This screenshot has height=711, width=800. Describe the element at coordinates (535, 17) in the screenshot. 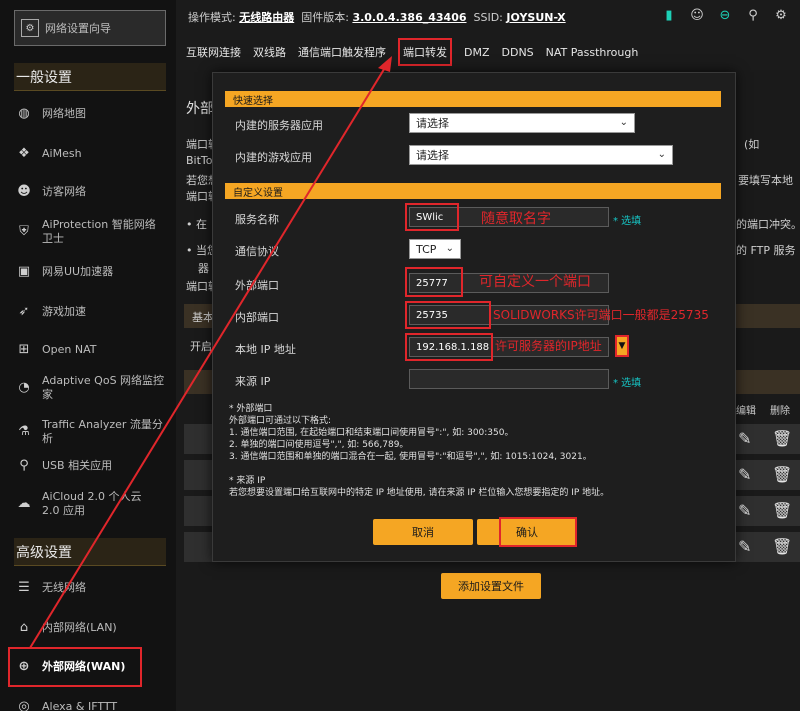

I see `ssid-value: JOYSUN-X` at that location.